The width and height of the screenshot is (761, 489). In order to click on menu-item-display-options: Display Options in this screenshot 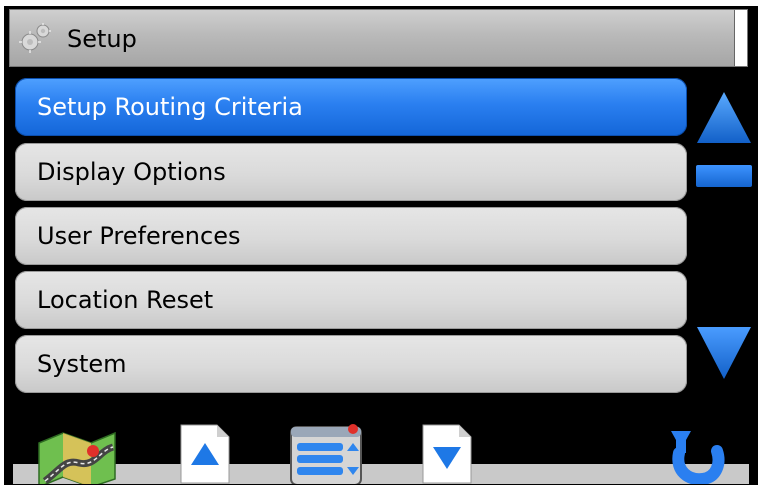, I will do `click(351, 172)`.